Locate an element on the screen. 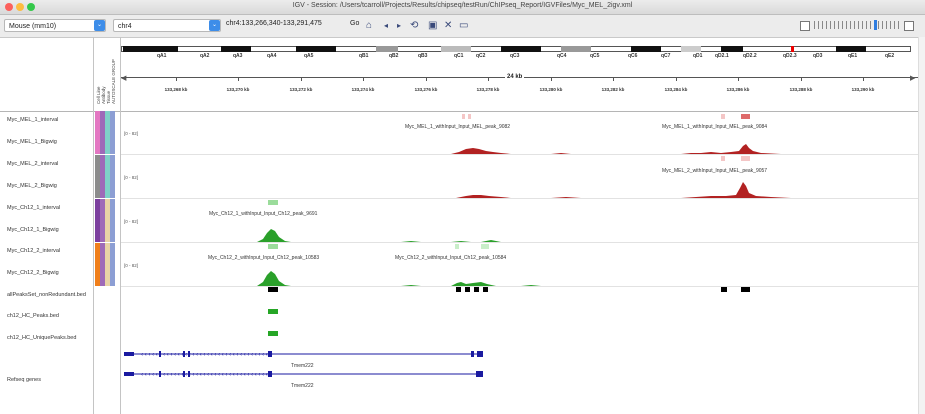 The image size is (925, 414). mel1-bigwig-signal is located at coordinates (519, 143).